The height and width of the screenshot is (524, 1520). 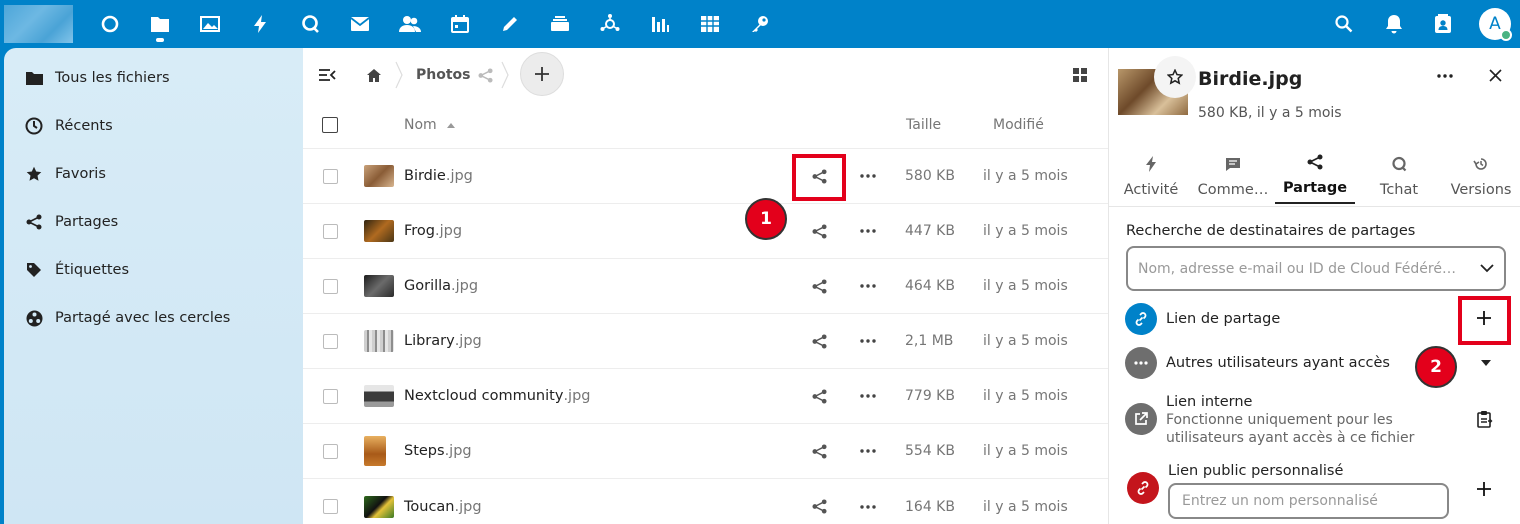 What do you see at coordinates (1151, 176) in the screenshot?
I see `tab-activity: Activité` at bounding box center [1151, 176].